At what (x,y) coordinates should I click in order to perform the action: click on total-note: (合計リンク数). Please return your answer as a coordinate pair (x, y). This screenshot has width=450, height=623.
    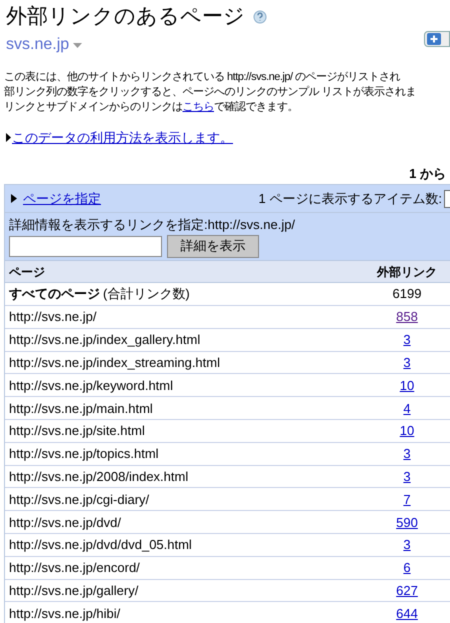
    Looking at the image, I should click on (146, 294).